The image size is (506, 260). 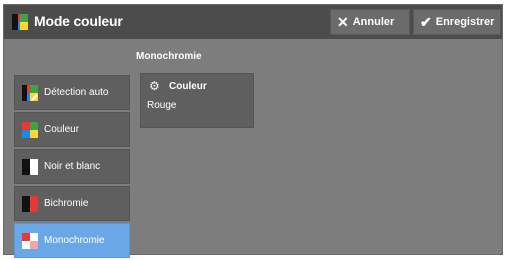 I want to click on sidebar-item-black-white: Noir et blanc, so click(x=72, y=166).